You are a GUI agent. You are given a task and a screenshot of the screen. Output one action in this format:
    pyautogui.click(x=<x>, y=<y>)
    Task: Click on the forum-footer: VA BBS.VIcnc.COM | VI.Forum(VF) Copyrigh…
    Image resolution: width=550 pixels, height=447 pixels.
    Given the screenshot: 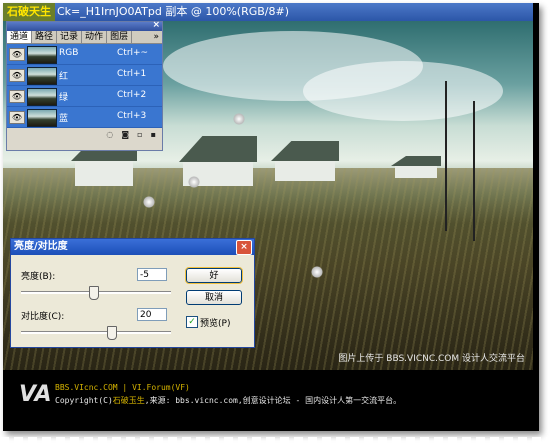 What is the action you would take?
    pyautogui.click(x=268, y=401)
    